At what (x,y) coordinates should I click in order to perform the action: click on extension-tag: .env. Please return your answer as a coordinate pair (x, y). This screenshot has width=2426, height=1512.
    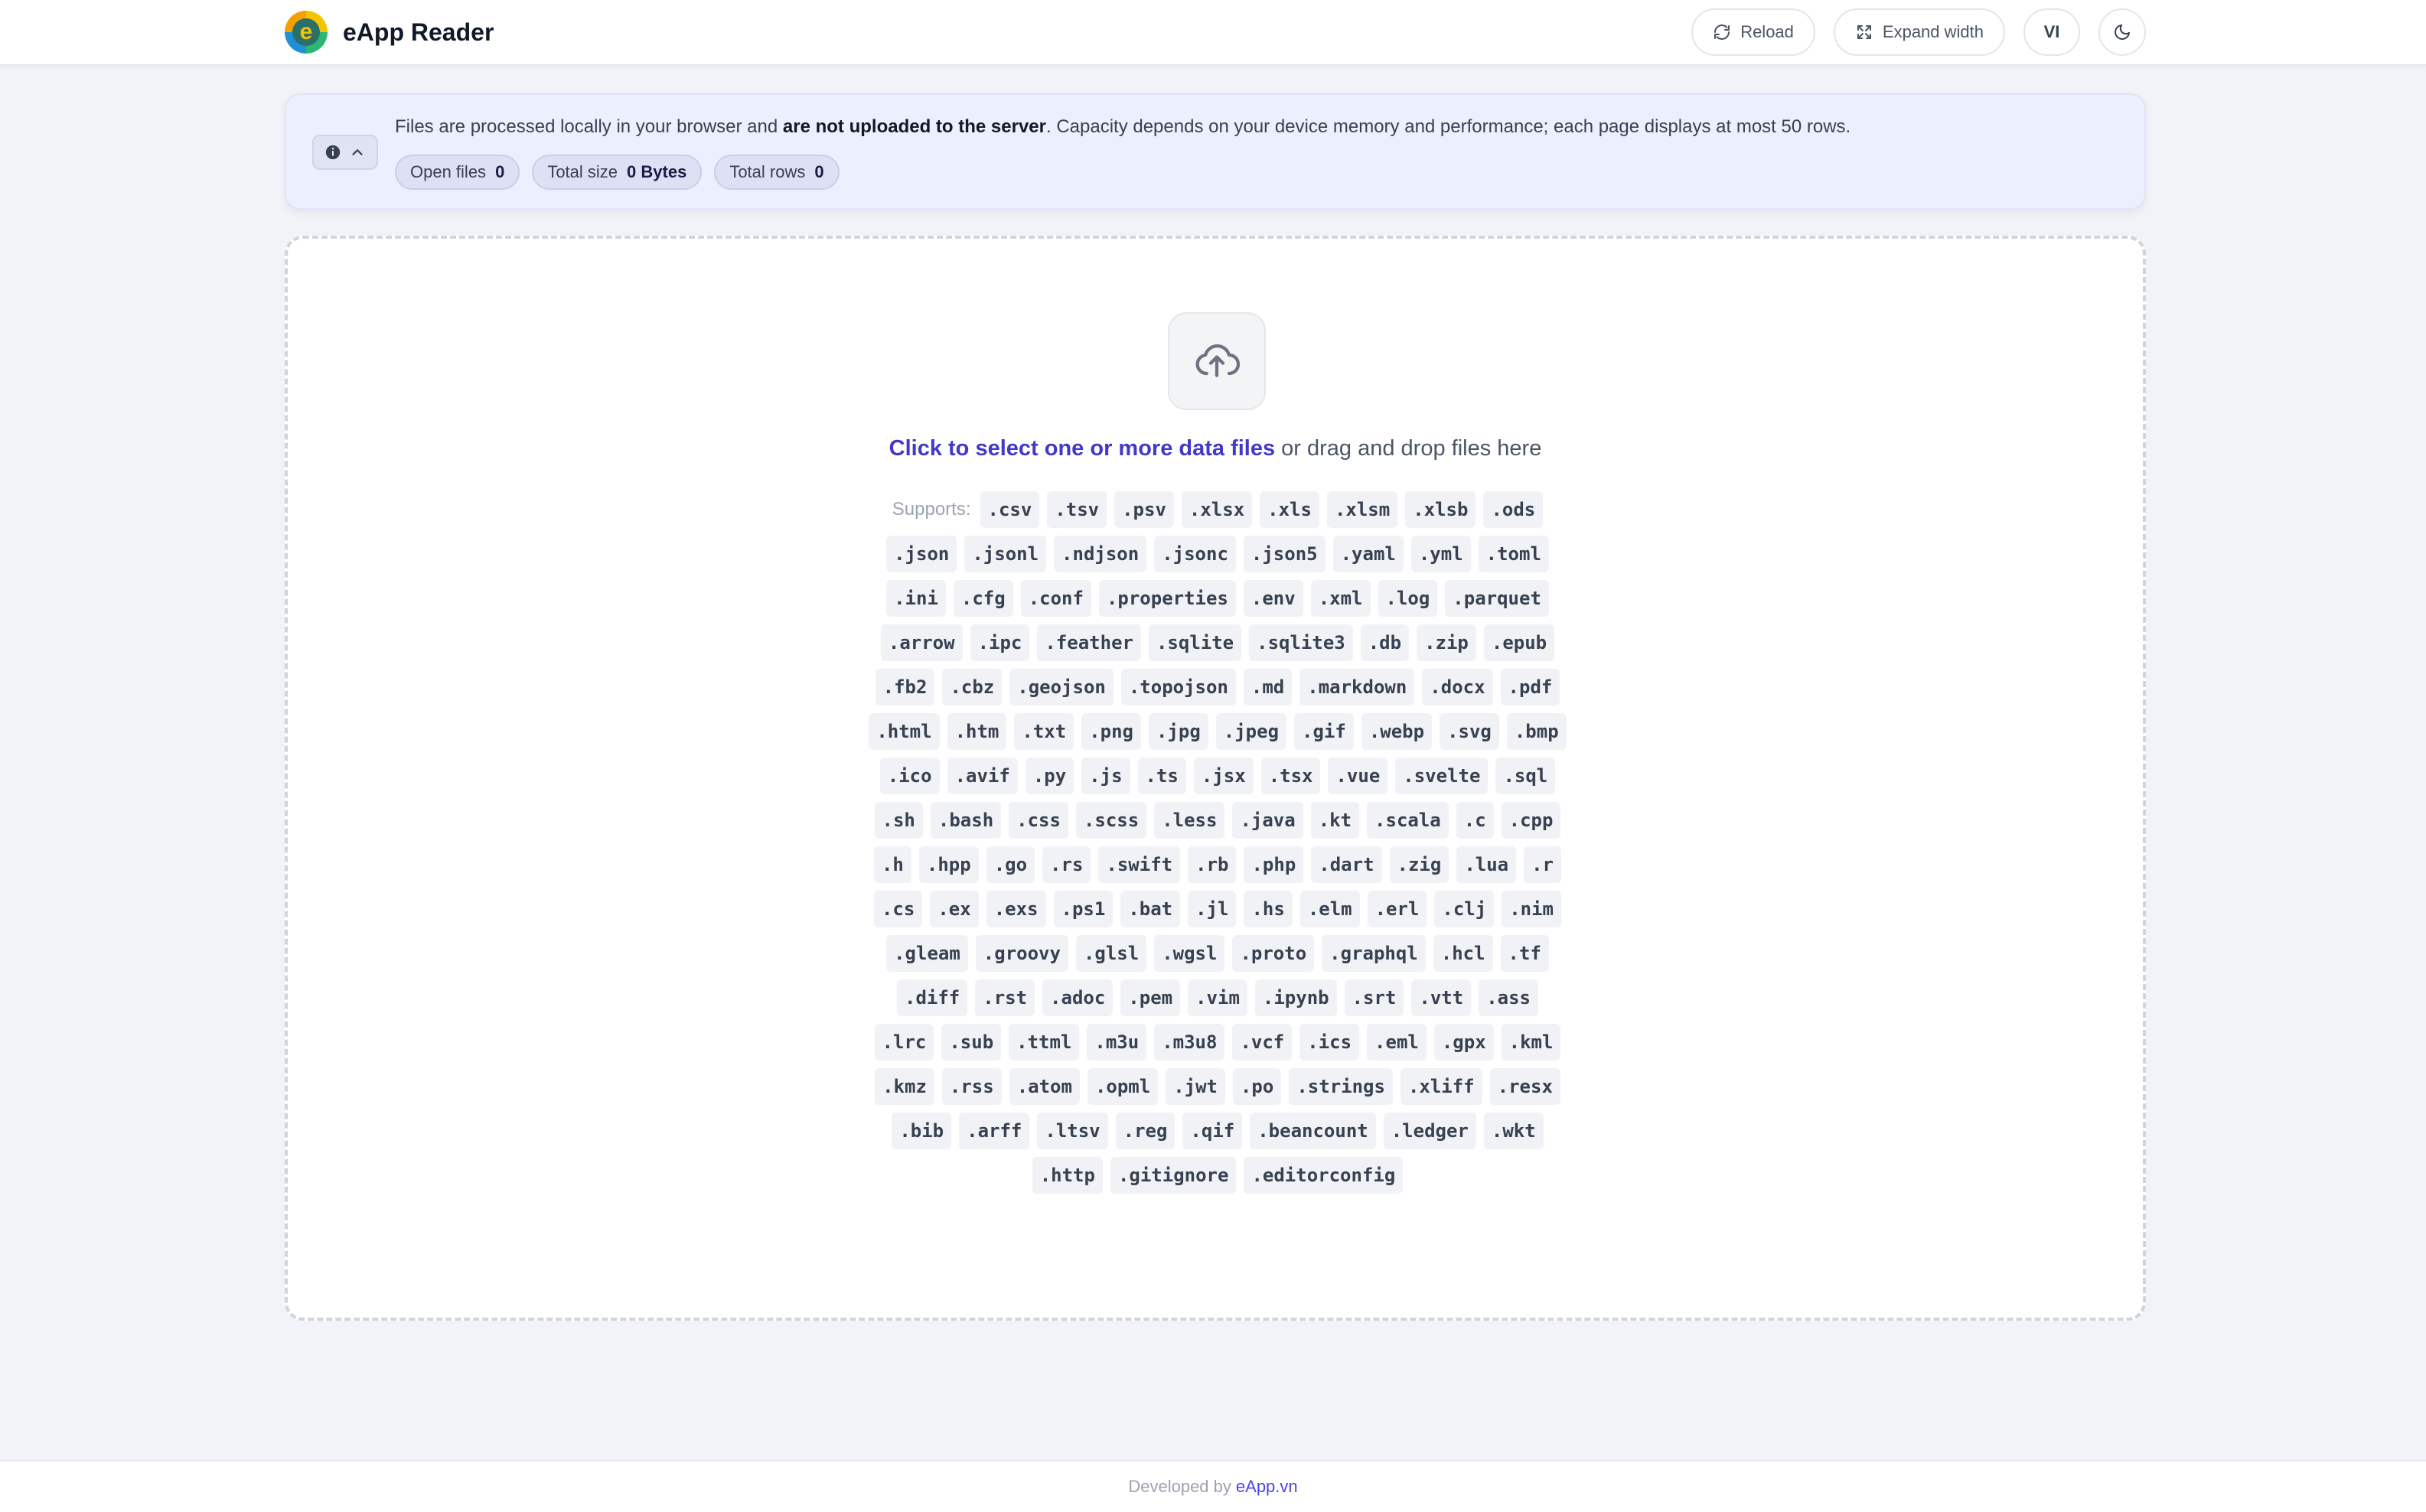
    Looking at the image, I should click on (1273, 599).